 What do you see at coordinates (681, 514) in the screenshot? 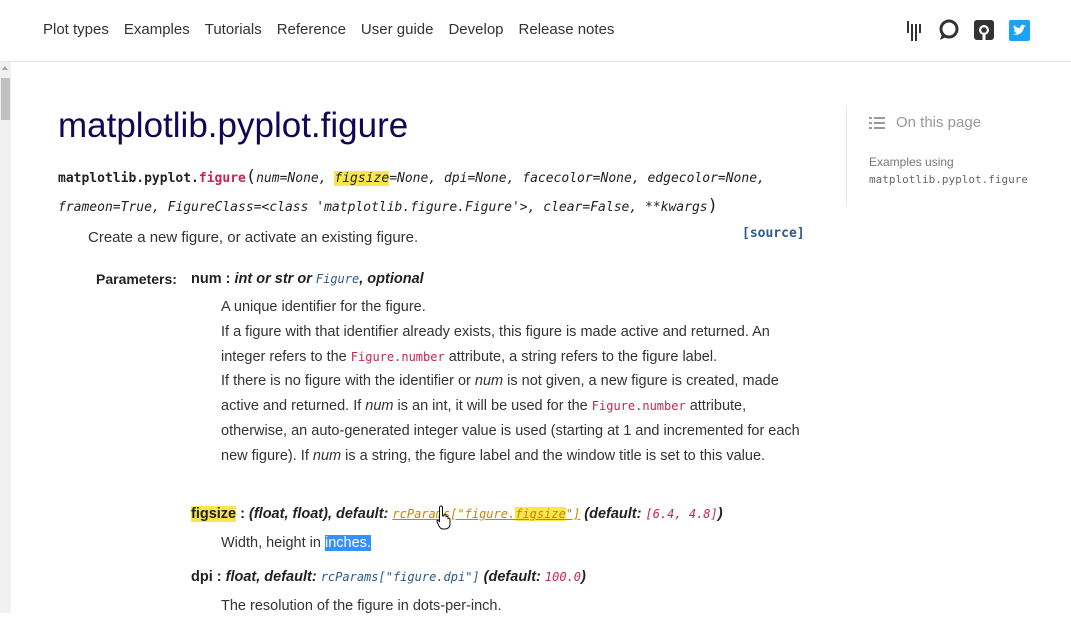
I see `param-figsize-default-value: [6.4, 4.8]` at bounding box center [681, 514].